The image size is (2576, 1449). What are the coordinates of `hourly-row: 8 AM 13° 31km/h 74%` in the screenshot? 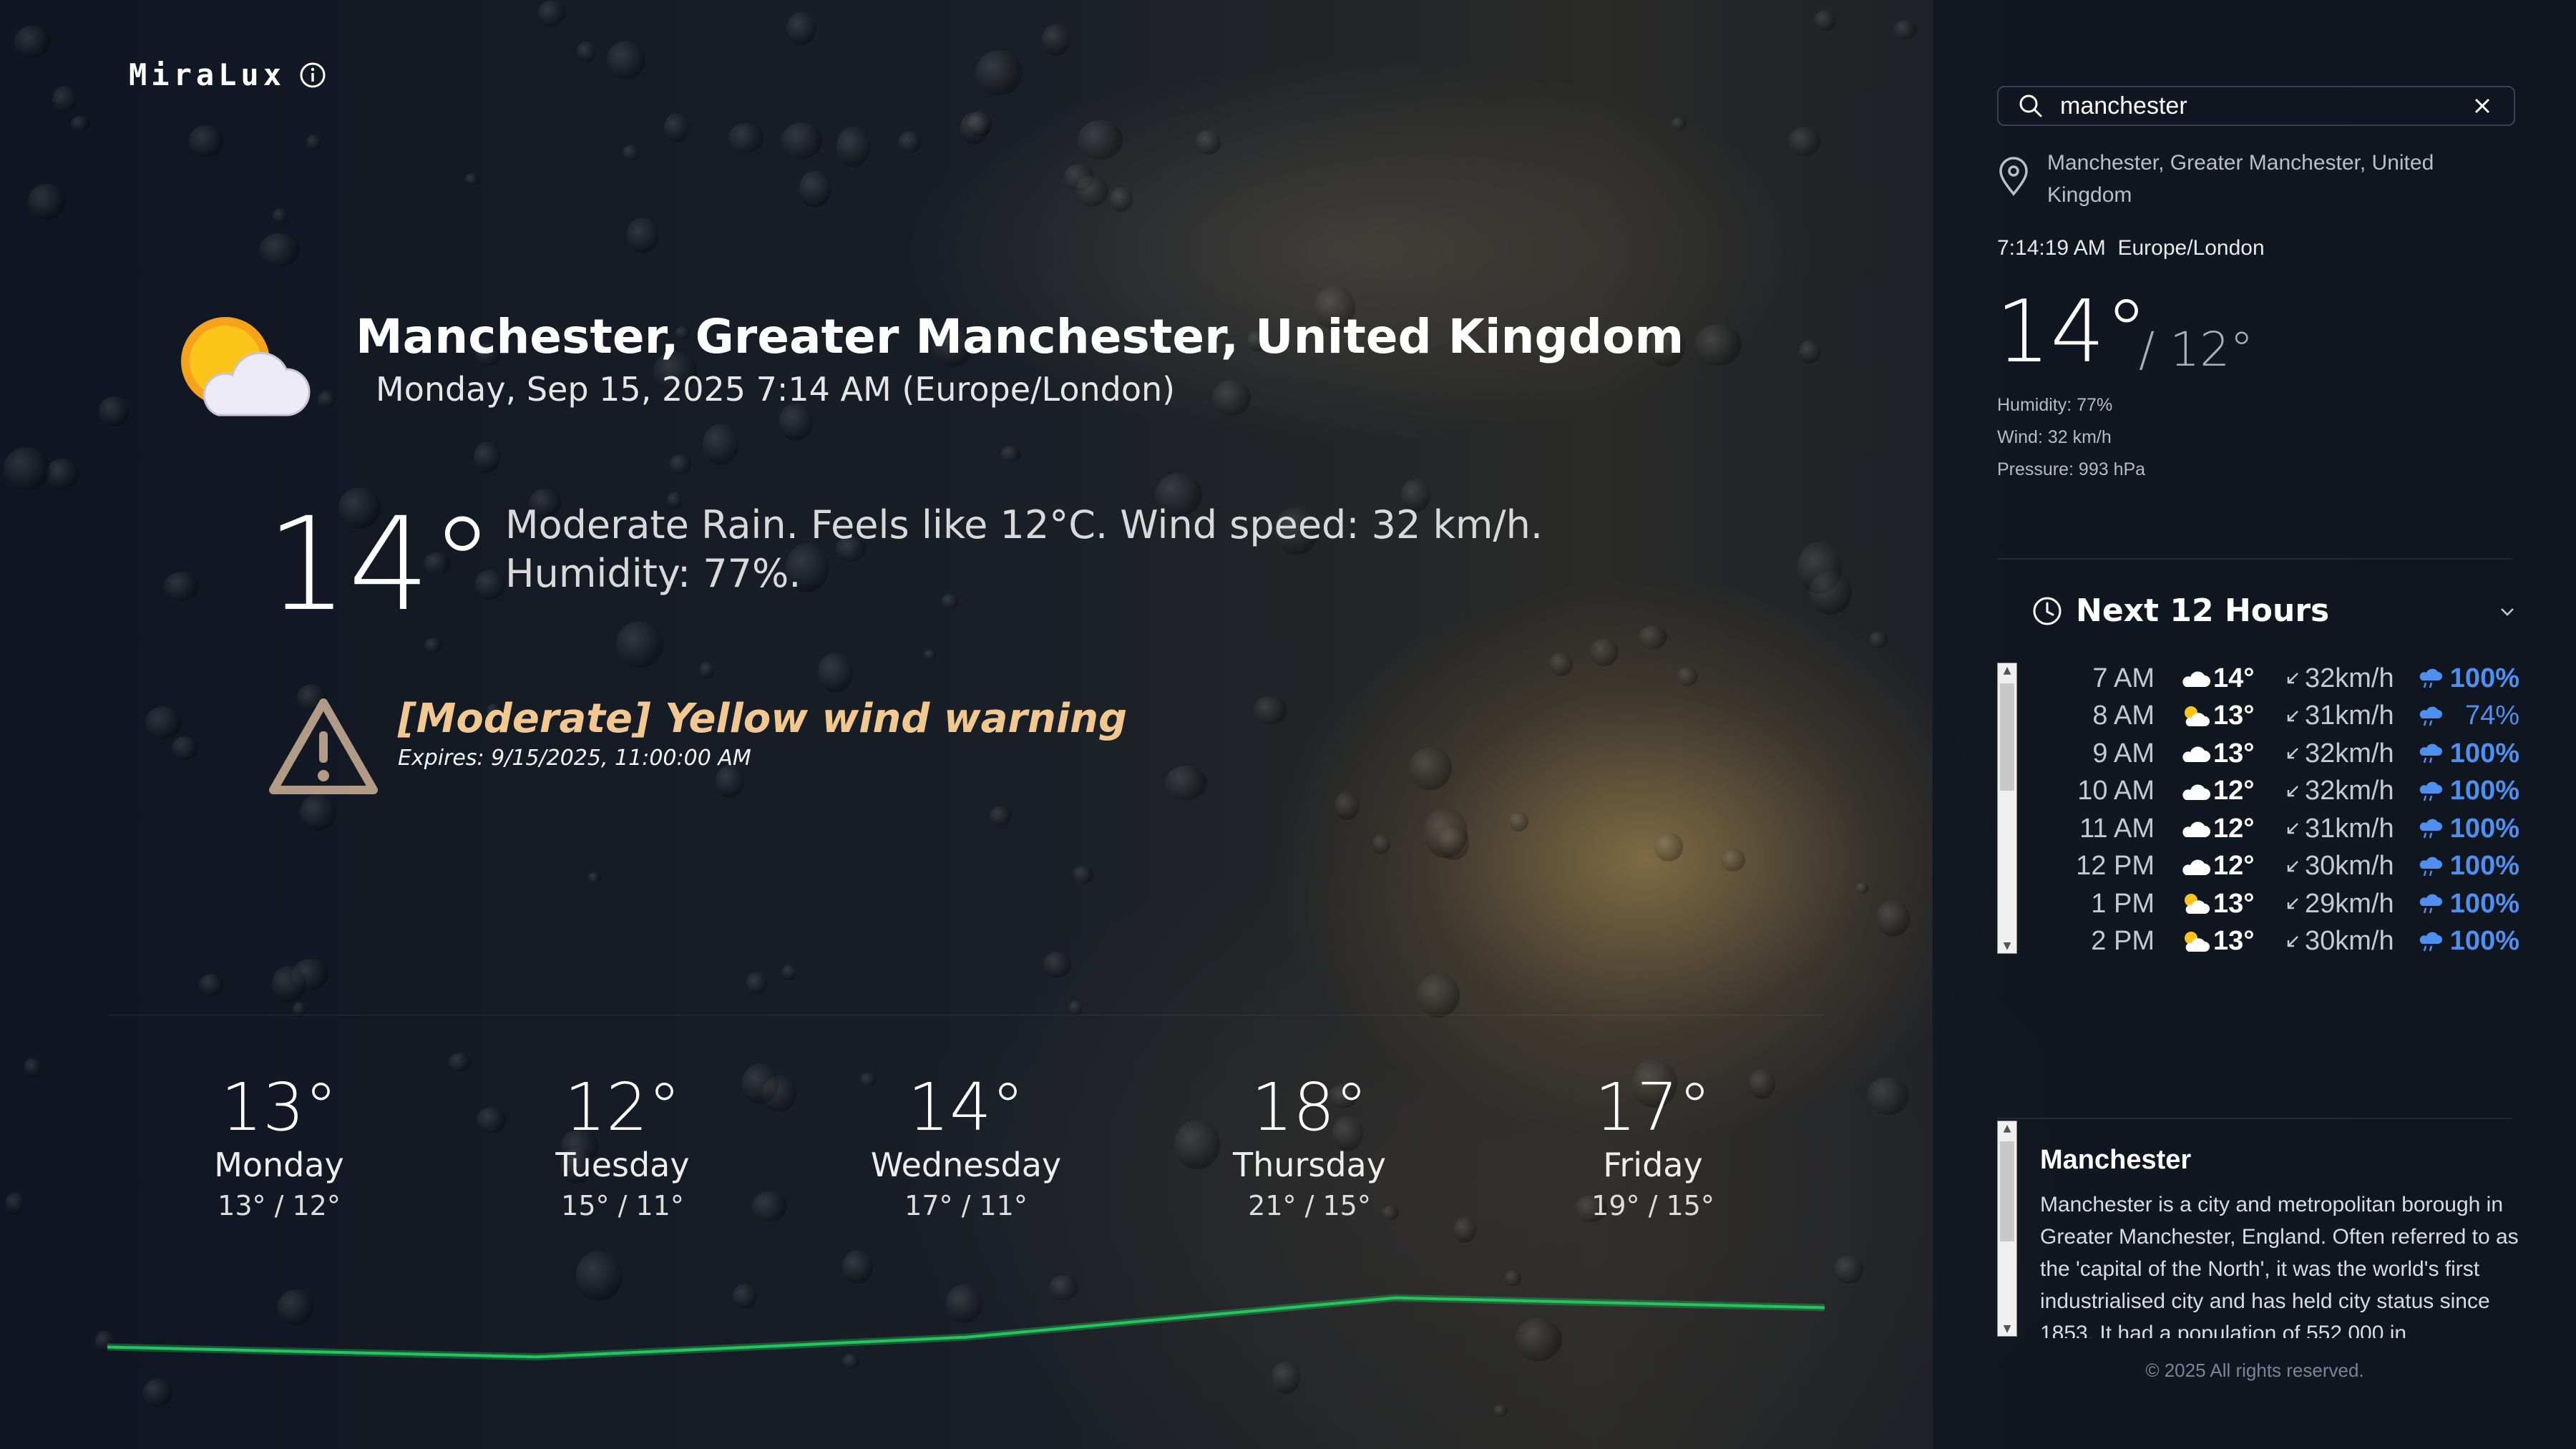 It's located at (2272, 717).